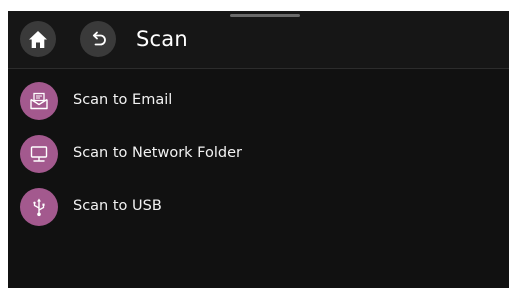 The width and height of the screenshot is (515, 289). I want to click on network-folder-icon, so click(39, 154).